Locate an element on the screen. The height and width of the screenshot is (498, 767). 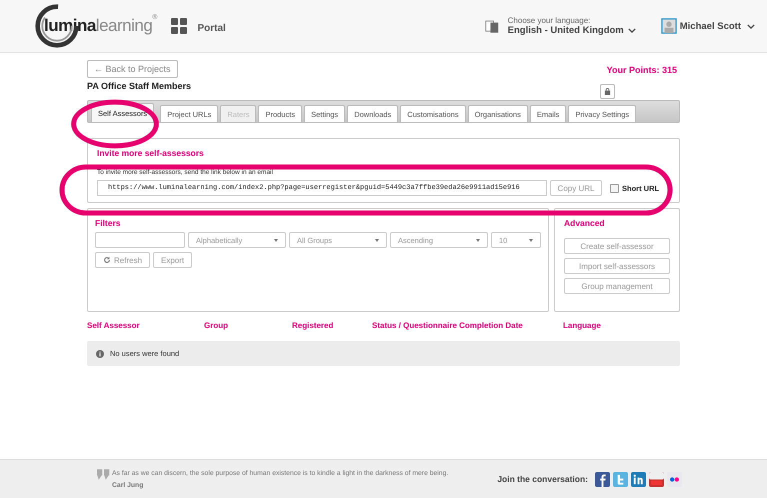
user-menu: Michael Scott is located at coordinates (717, 26).